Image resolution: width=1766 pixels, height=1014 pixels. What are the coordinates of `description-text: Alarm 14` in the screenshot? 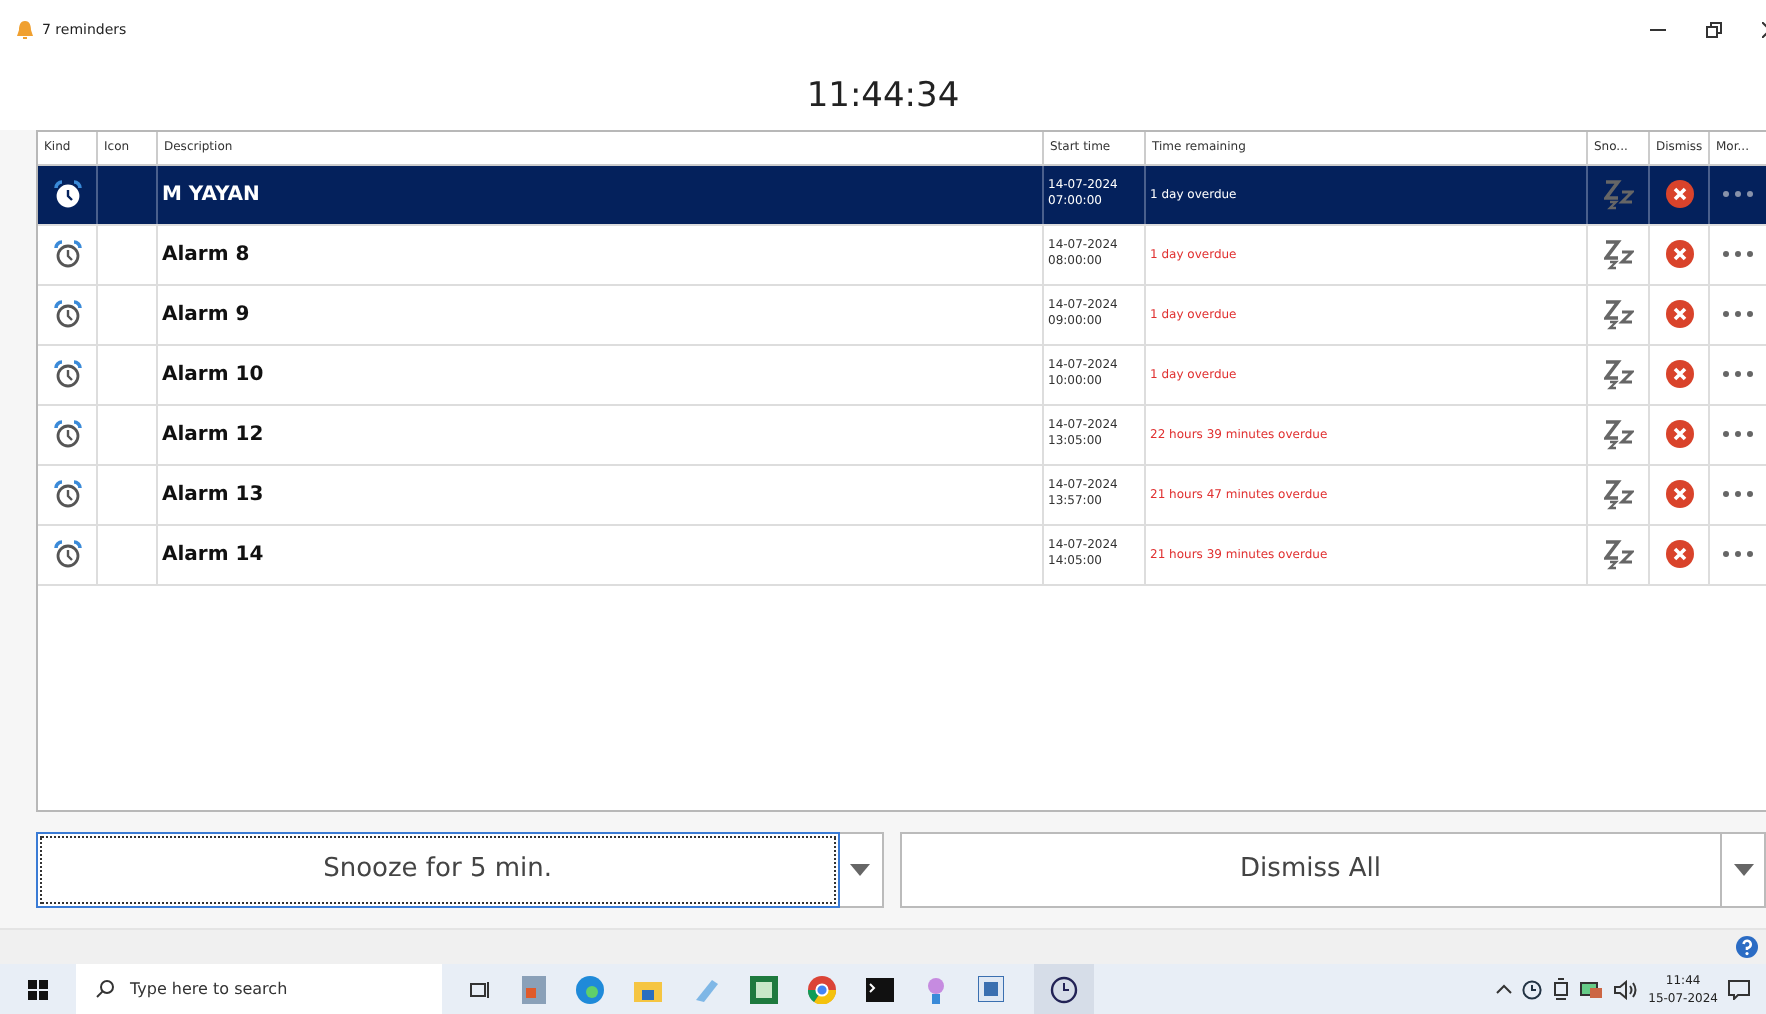 It's located at (213, 554).